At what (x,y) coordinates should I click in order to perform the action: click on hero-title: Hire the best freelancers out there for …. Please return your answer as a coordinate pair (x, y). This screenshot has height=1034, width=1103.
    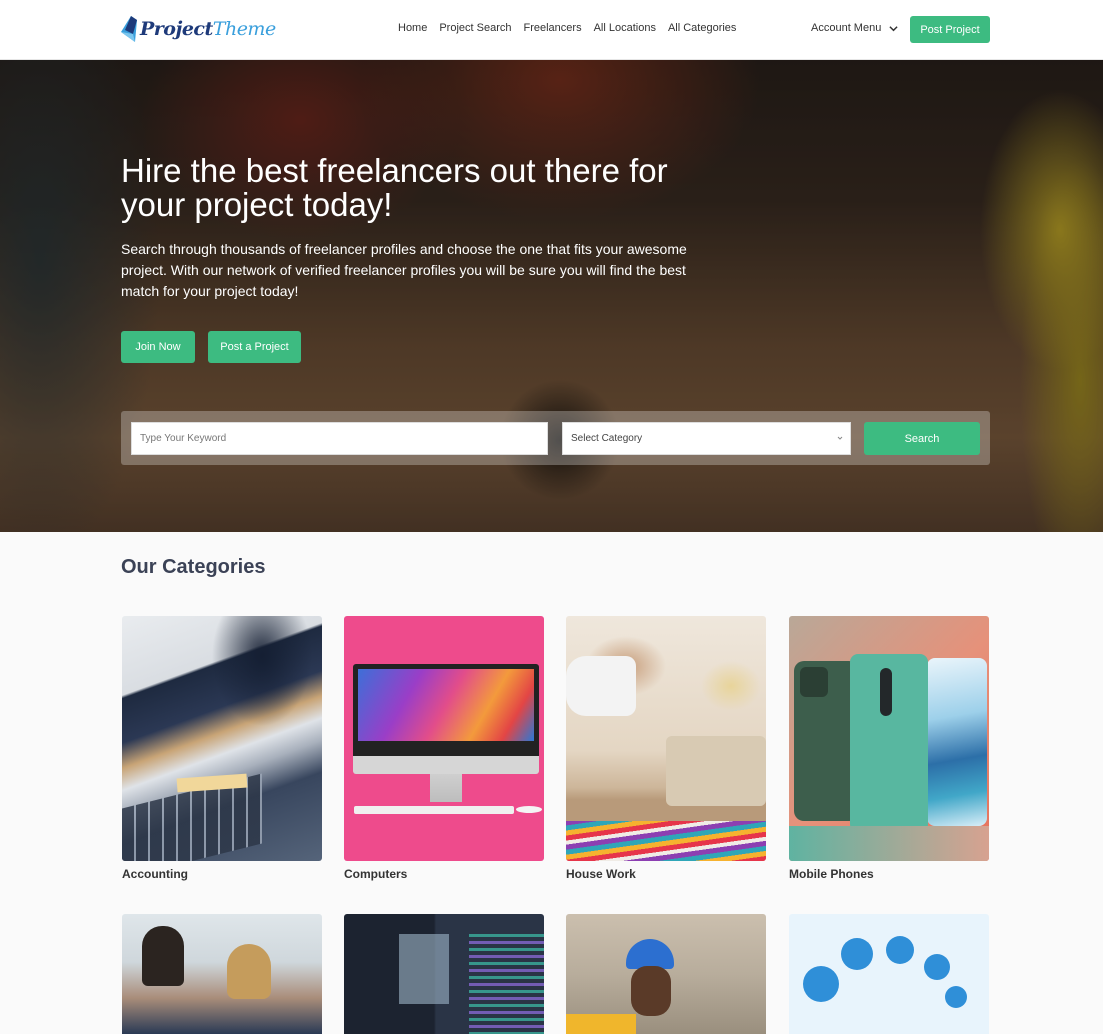
    Looking at the image, I should click on (394, 187).